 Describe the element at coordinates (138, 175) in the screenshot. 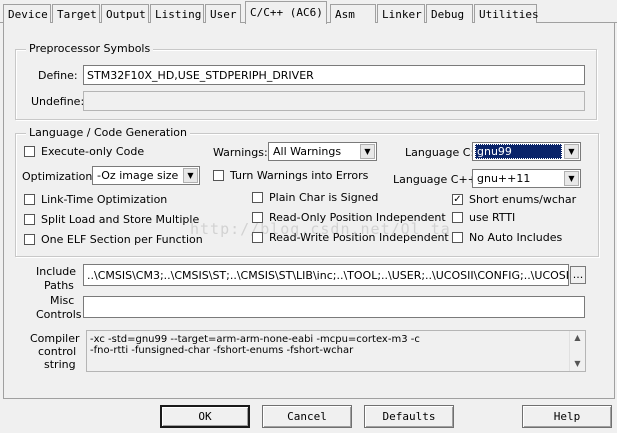

I see `optimization-value: -Oz image size` at that location.